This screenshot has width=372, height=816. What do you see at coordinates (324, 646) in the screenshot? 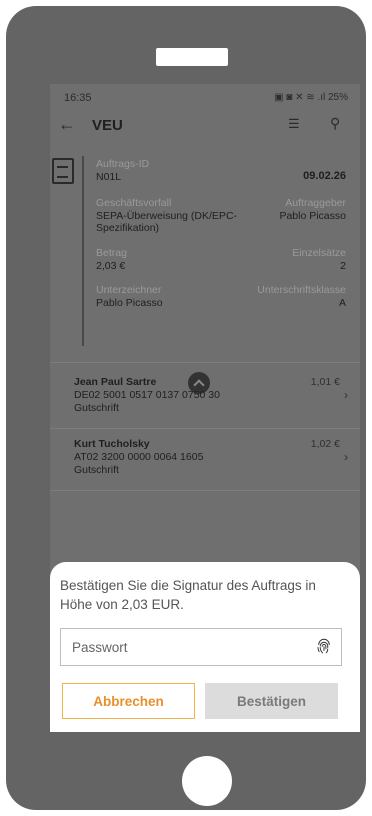
I see `fingerprint-icon` at bounding box center [324, 646].